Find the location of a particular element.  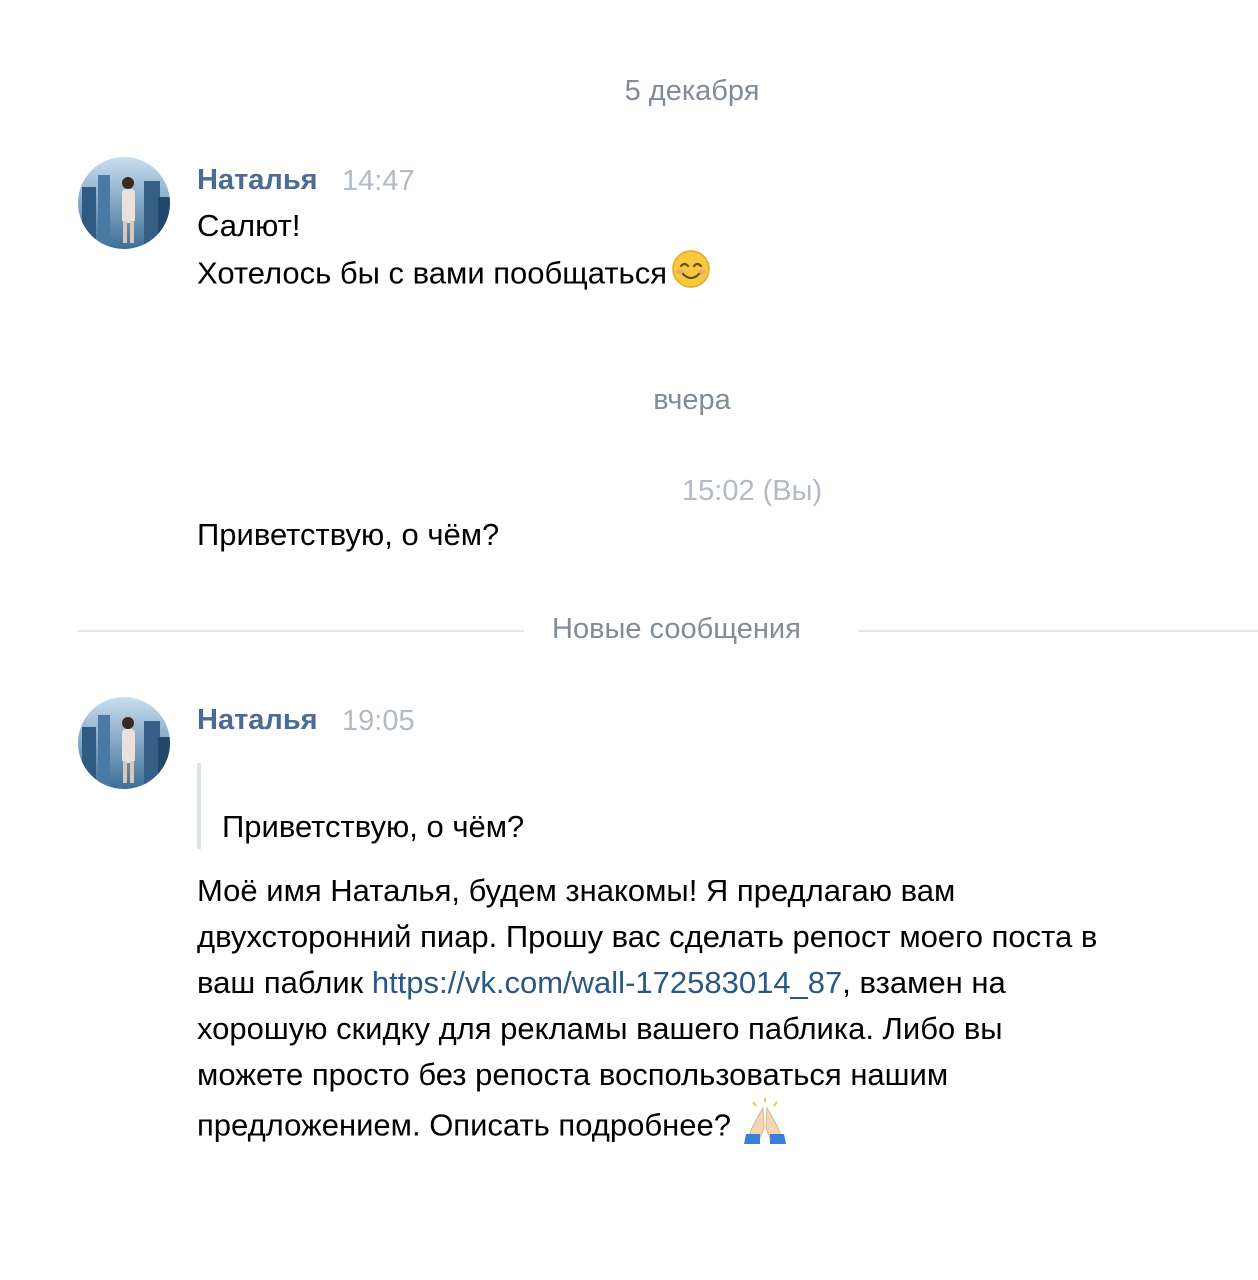

quote-bar is located at coordinates (199, 806).